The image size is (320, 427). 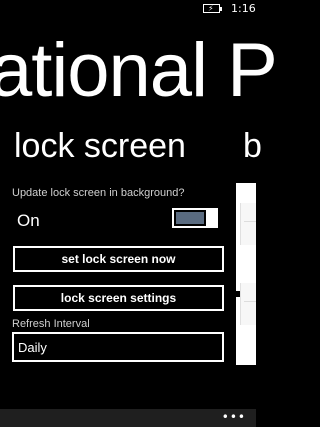 What do you see at coordinates (243, 8) in the screenshot?
I see `status-time: 1:16` at bounding box center [243, 8].